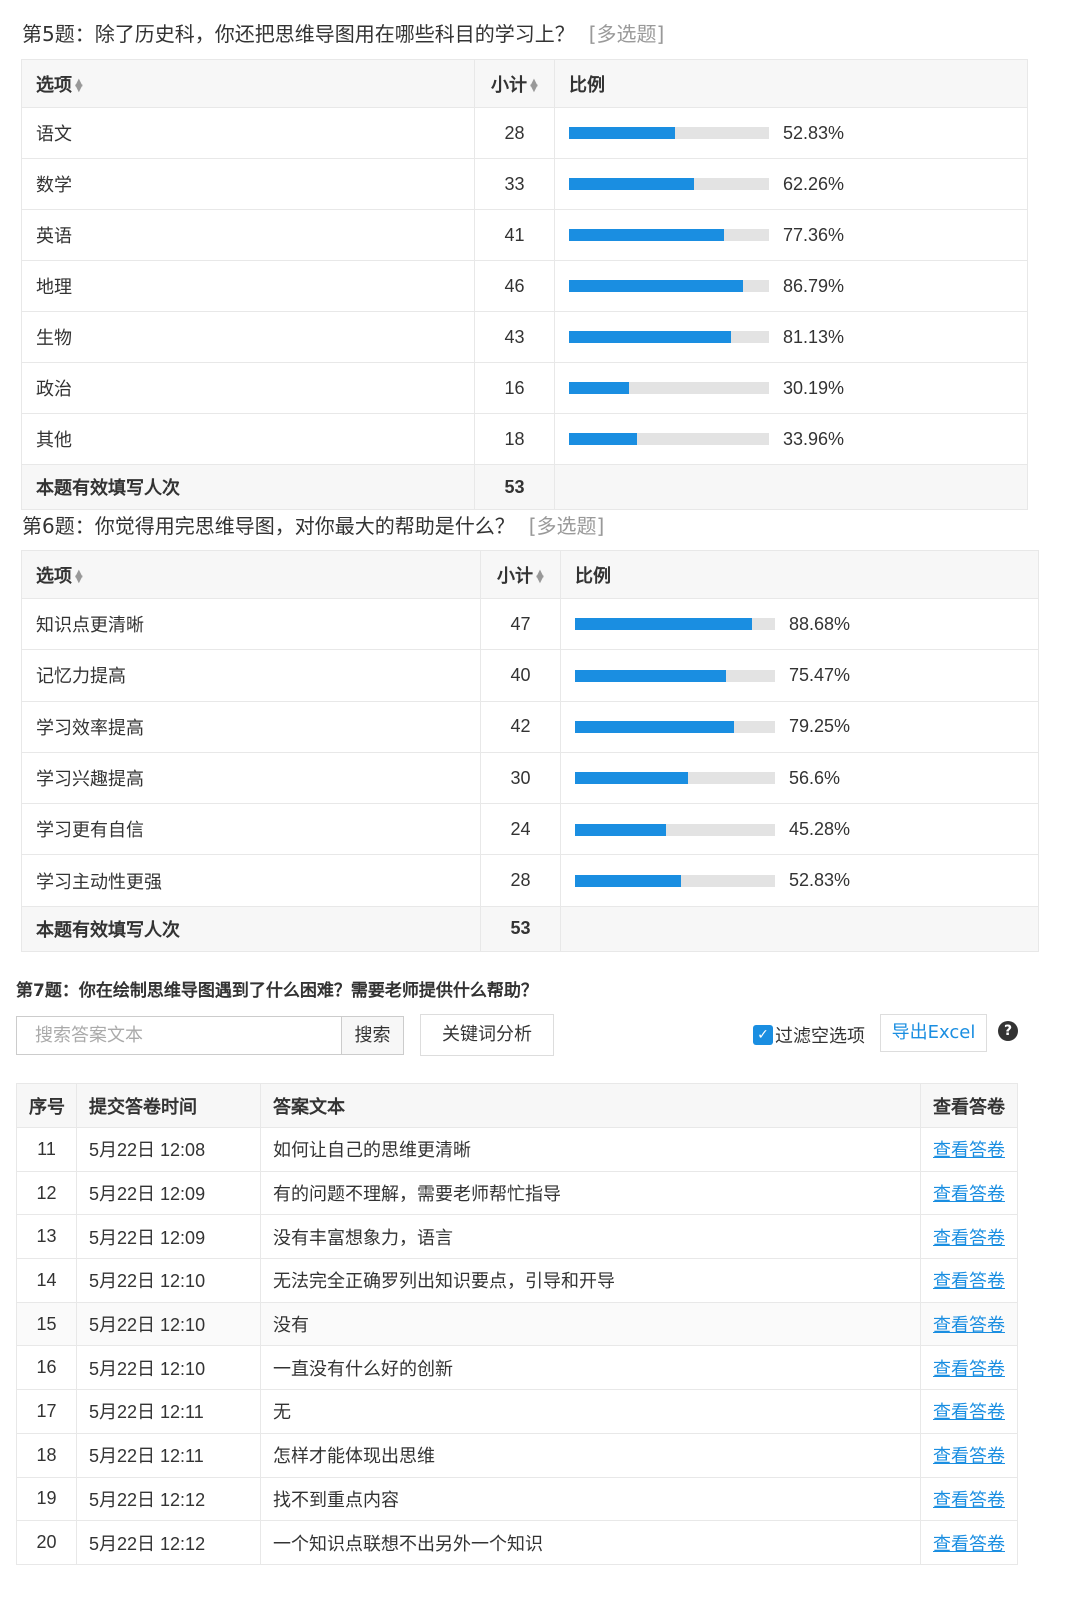 The width and height of the screenshot is (1080, 1613). What do you see at coordinates (514, 286) in the screenshot?
I see `option-count: 46` at bounding box center [514, 286].